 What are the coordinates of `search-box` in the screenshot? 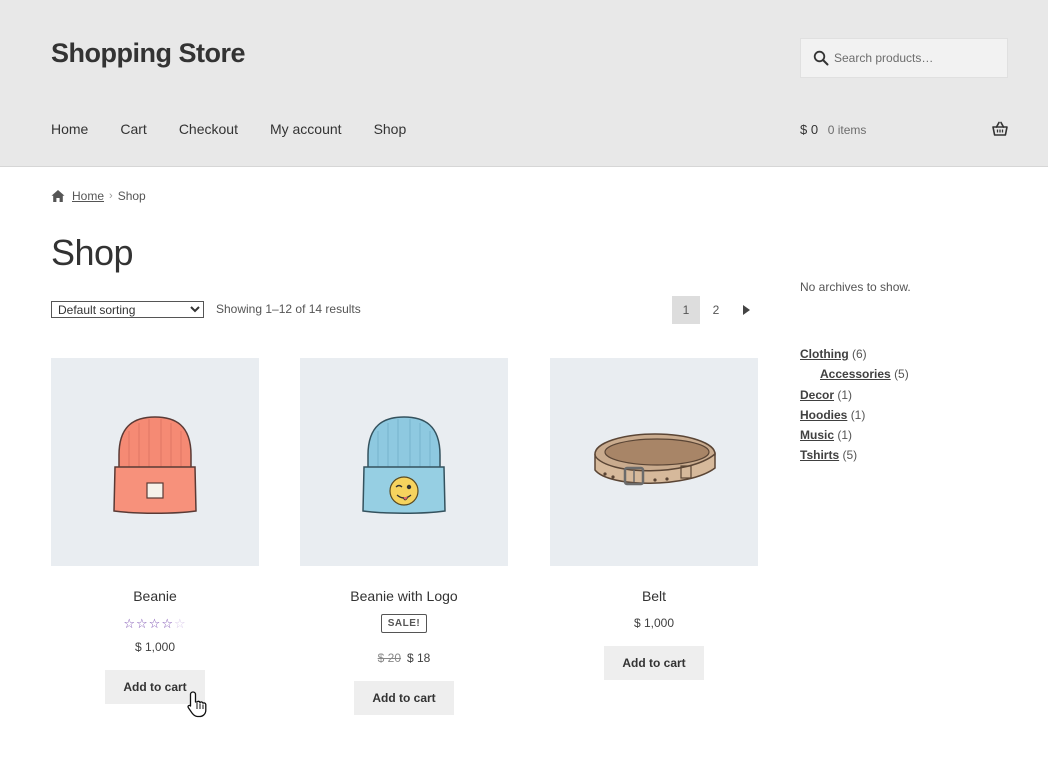 It's located at (904, 58).